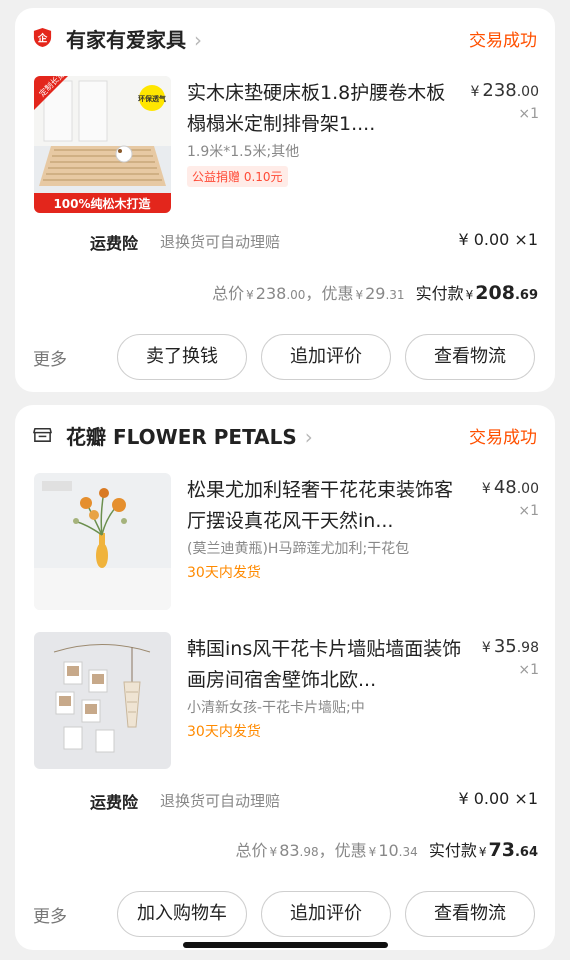 This screenshot has width=570, height=960. Describe the element at coordinates (285, 37) in the screenshot. I see `shop-header: 企 有家有爱家具 › 交易成功` at that location.